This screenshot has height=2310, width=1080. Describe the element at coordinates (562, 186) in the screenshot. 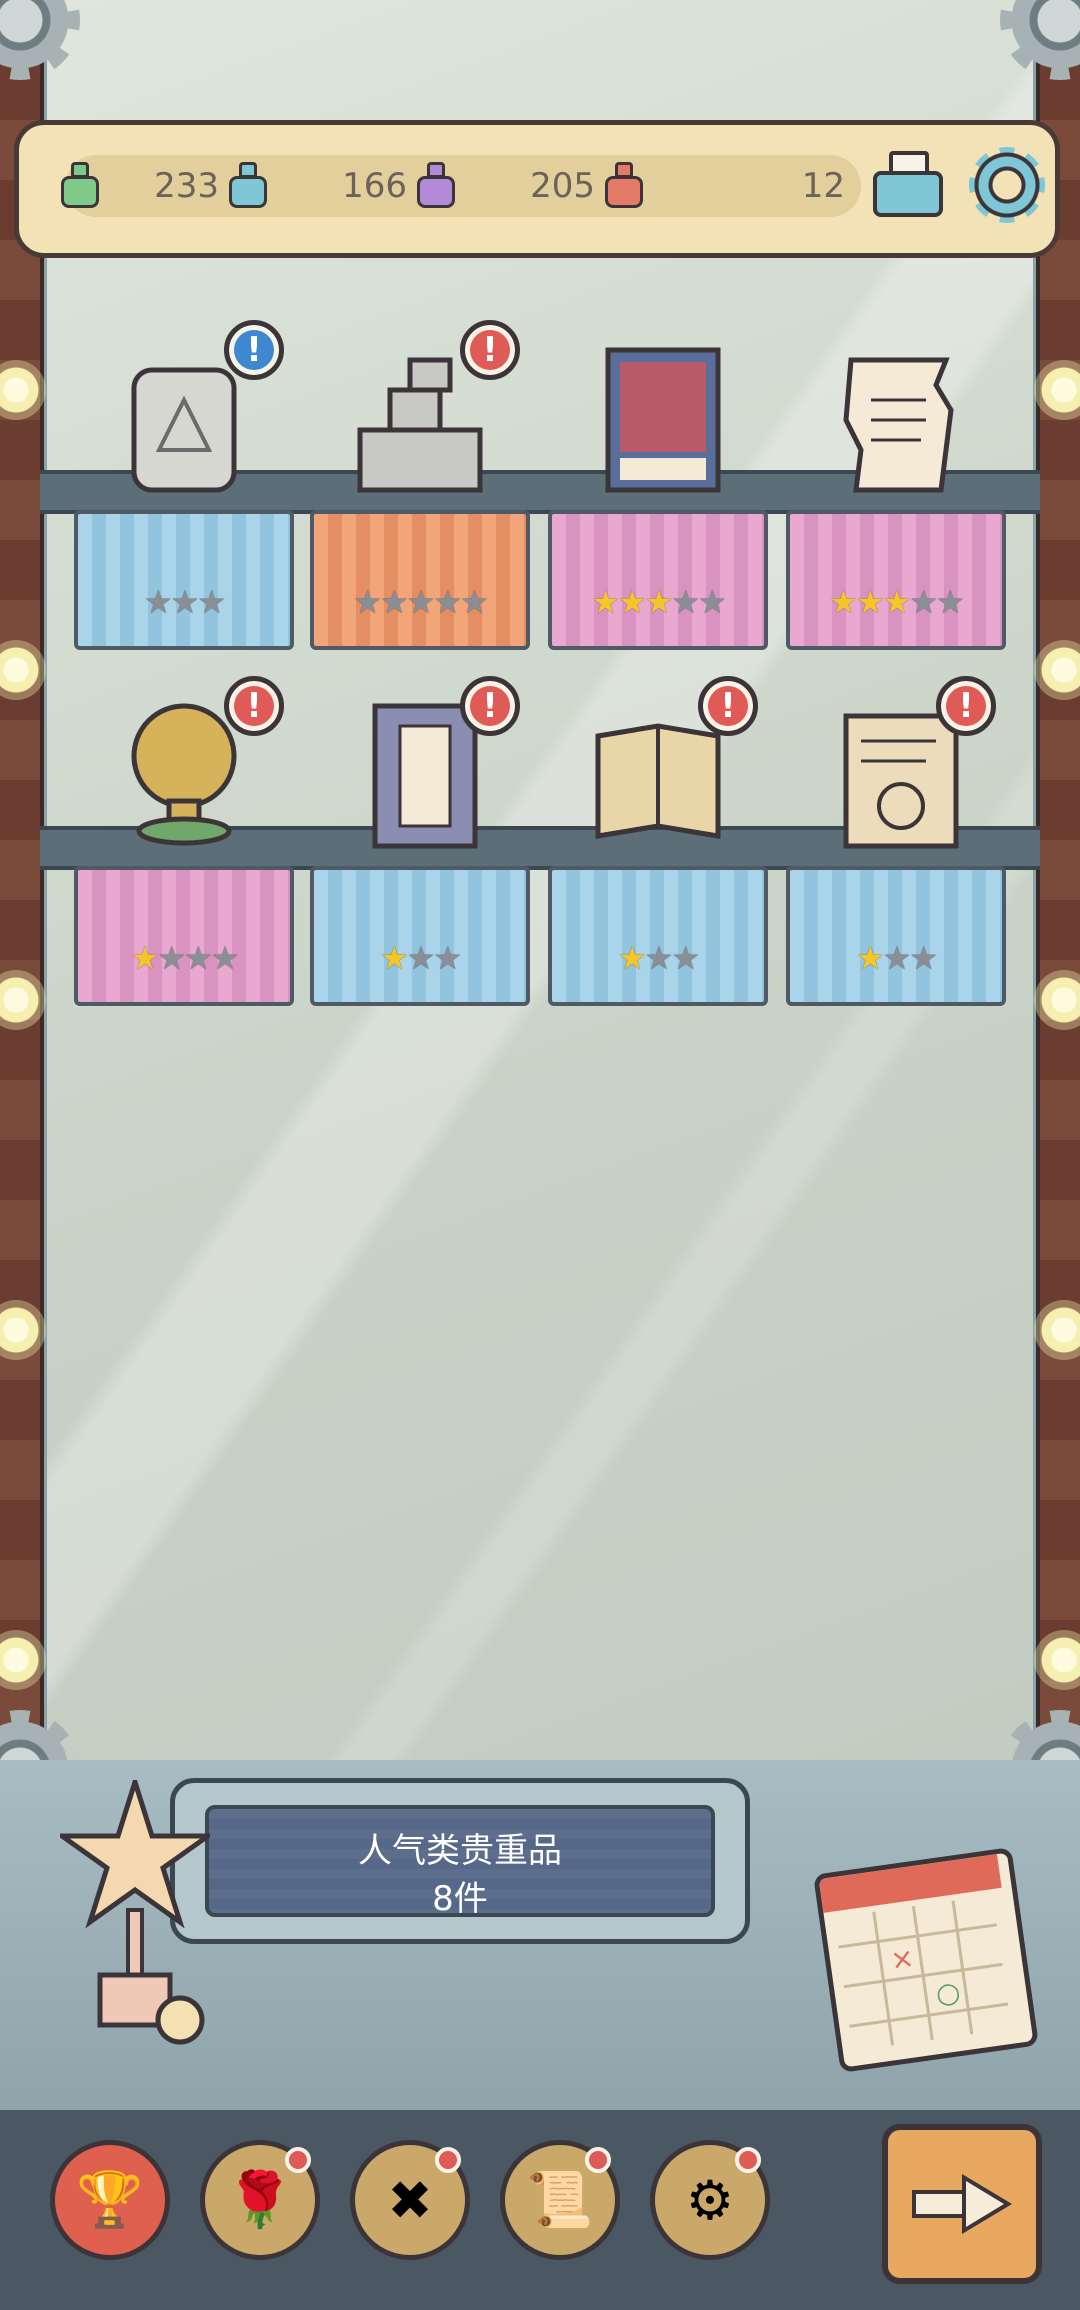

I see `resource-value: 205` at that location.